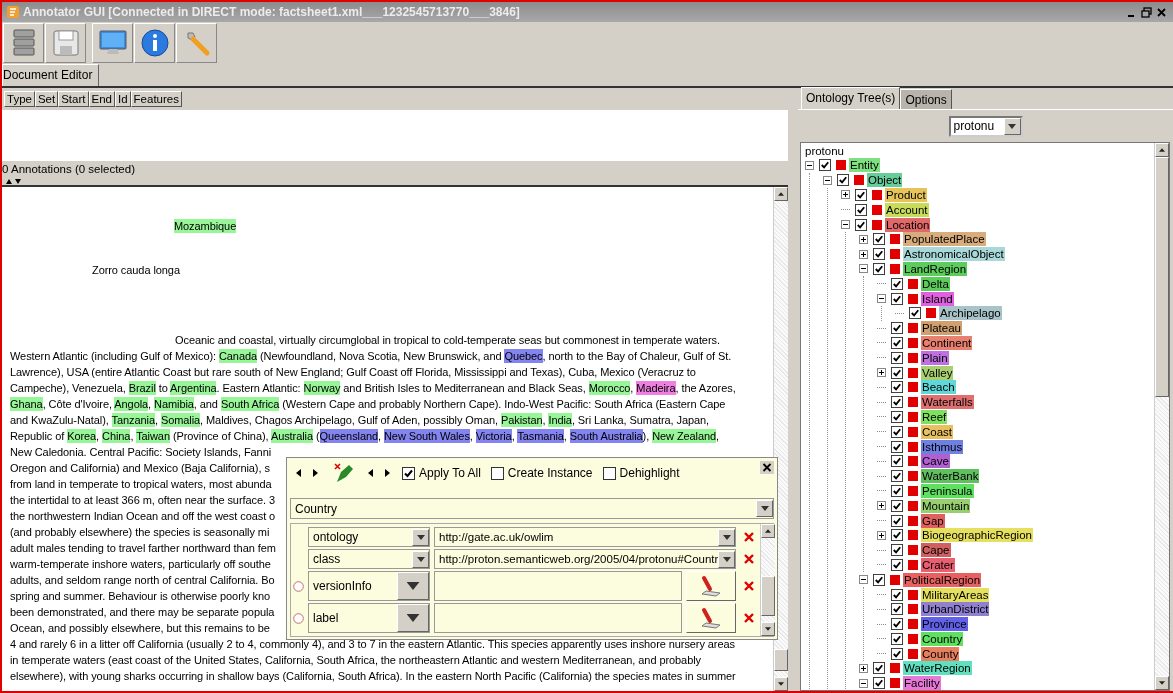 Image resolution: width=1173 pixels, height=693 pixels. Describe the element at coordinates (656, 388) in the screenshot. I see `highlighted-entity: Madeira` at that location.